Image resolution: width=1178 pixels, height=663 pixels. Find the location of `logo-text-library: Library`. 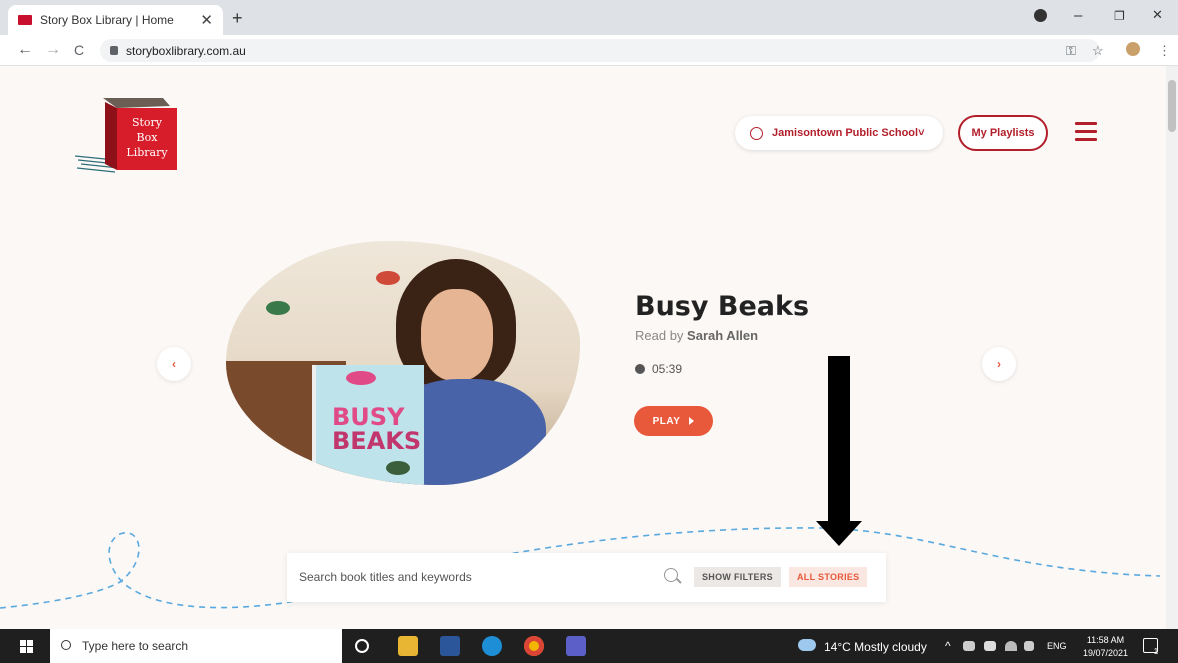

logo-text-library: Library is located at coordinates (147, 152).